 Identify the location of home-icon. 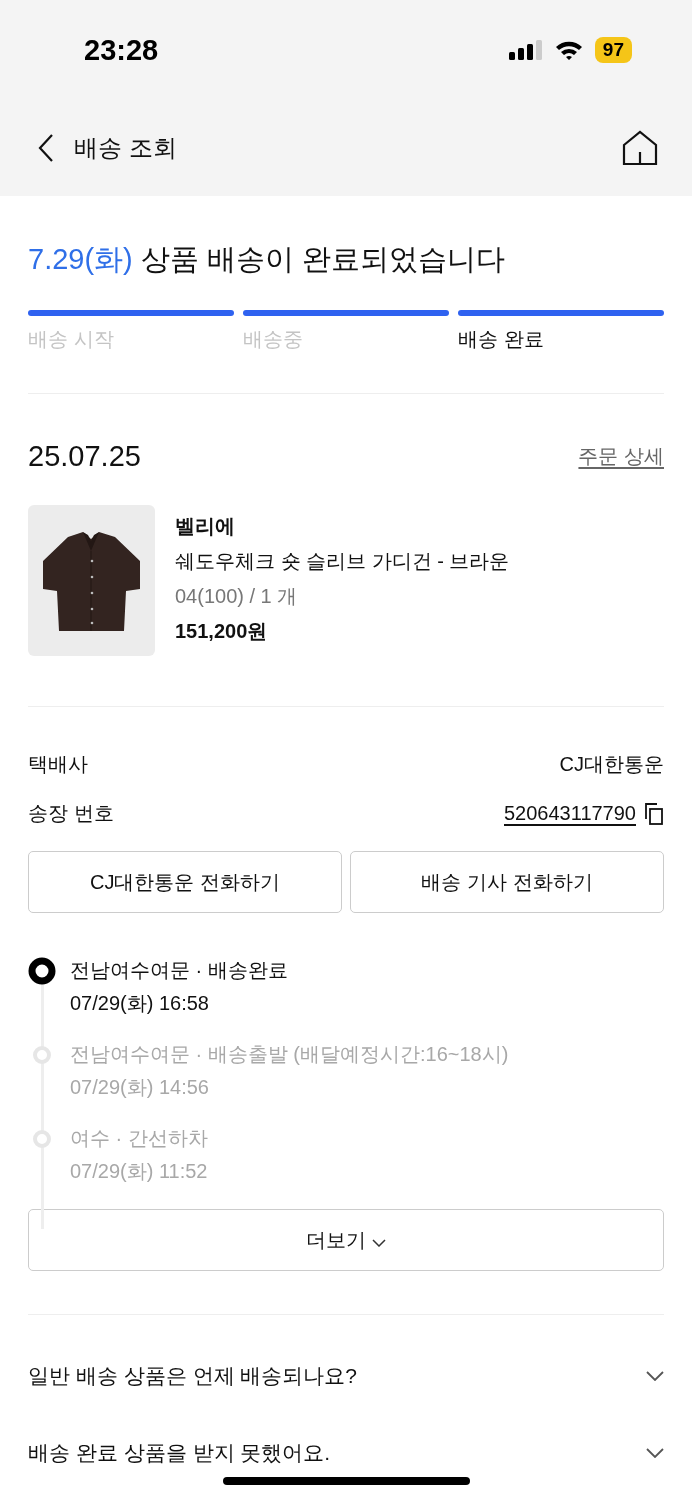
(640, 148).